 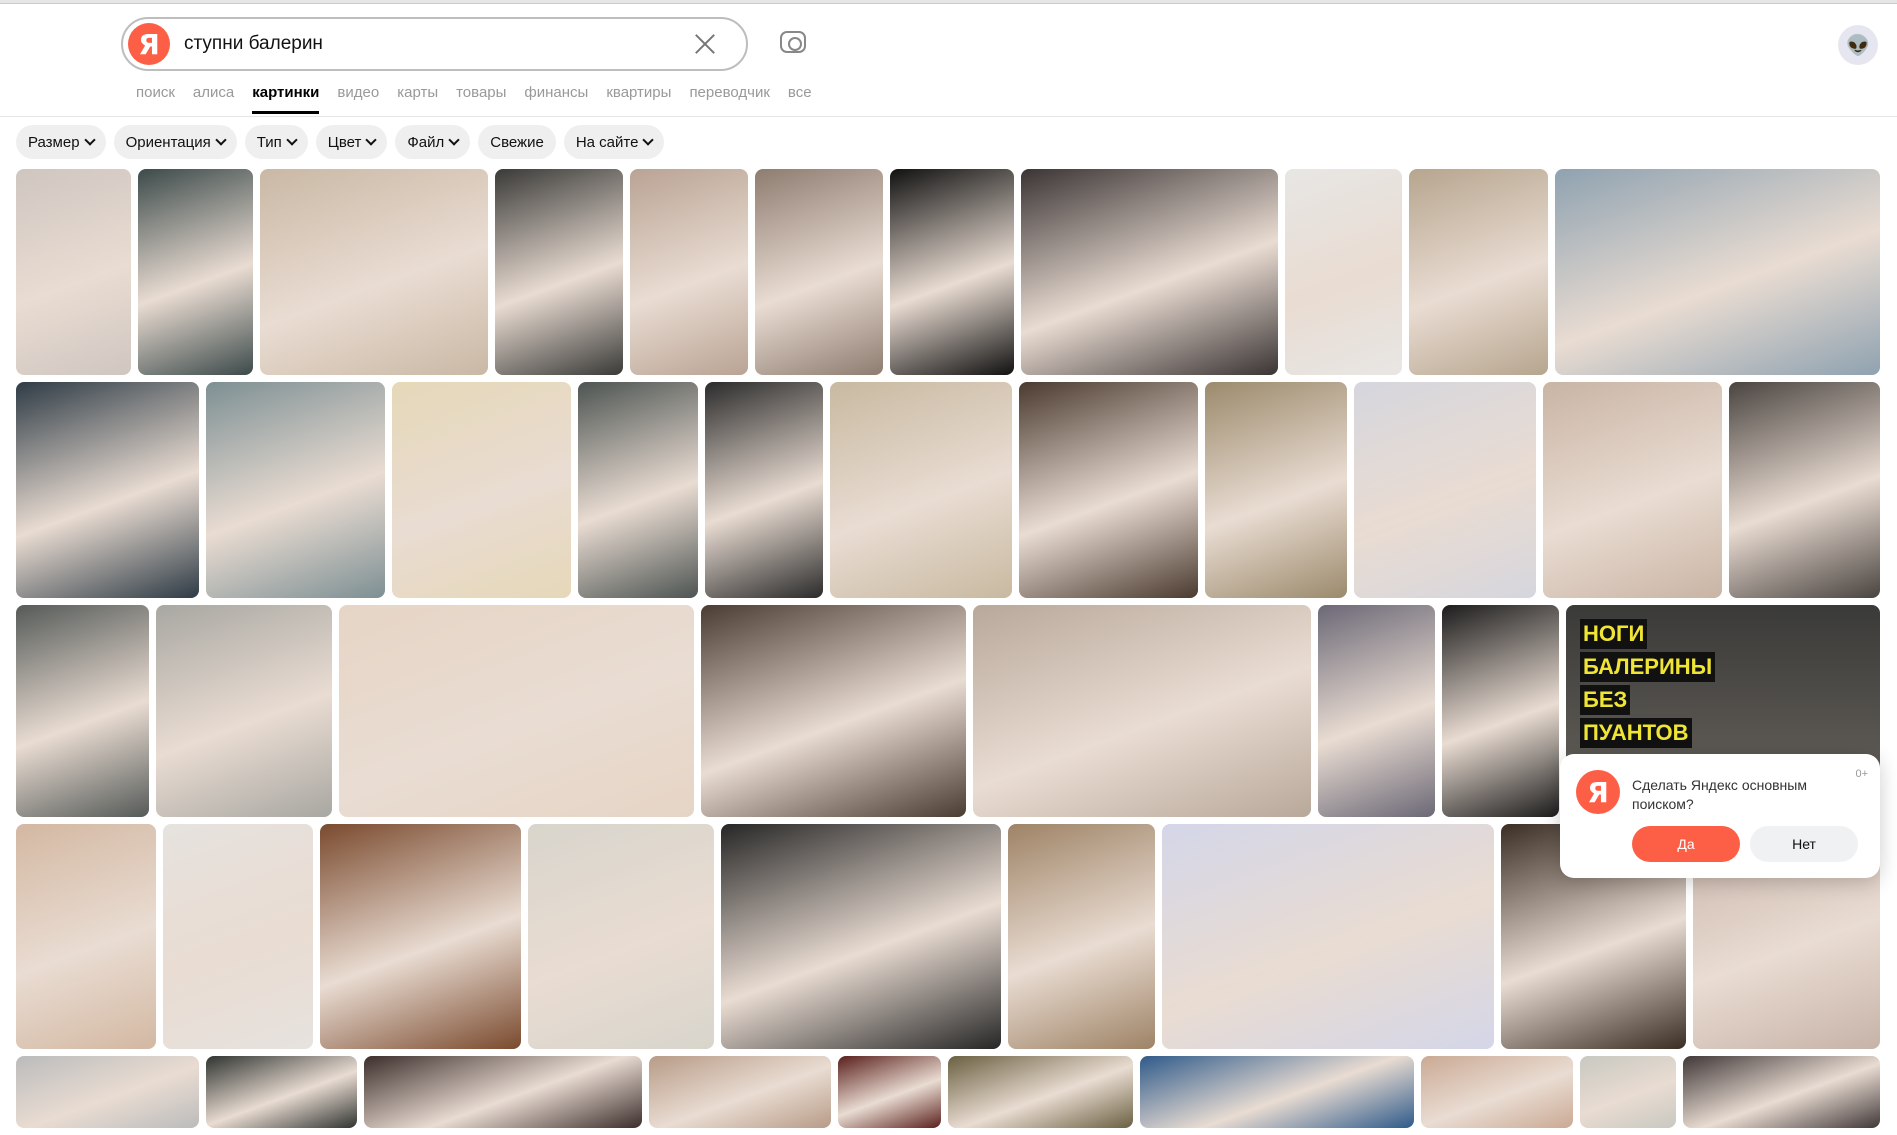 What do you see at coordinates (481, 99) in the screenshot?
I see `tab-5: товары` at bounding box center [481, 99].